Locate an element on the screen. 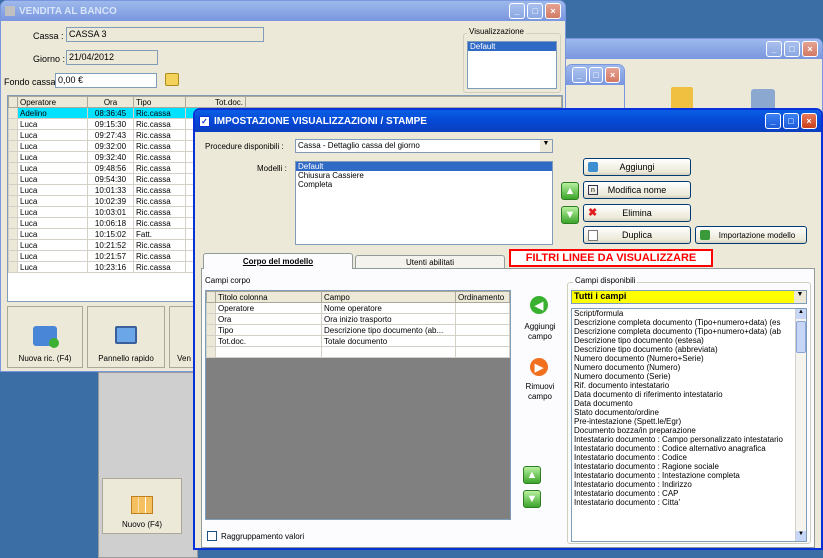 The image size is (823, 558). move-down-icon: ▼ is located at coordinates (570, 215).